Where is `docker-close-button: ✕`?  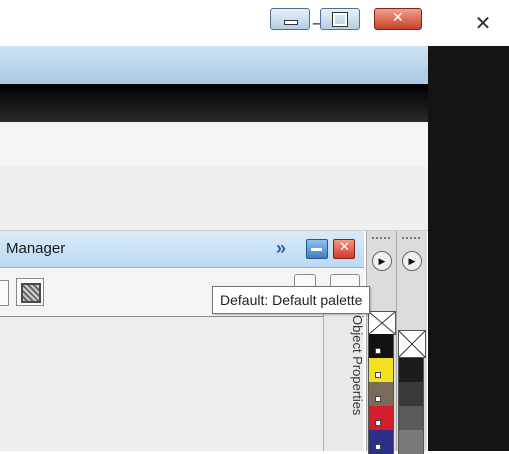
docker-close-button: ✕ is located at coordinates (344, 249).